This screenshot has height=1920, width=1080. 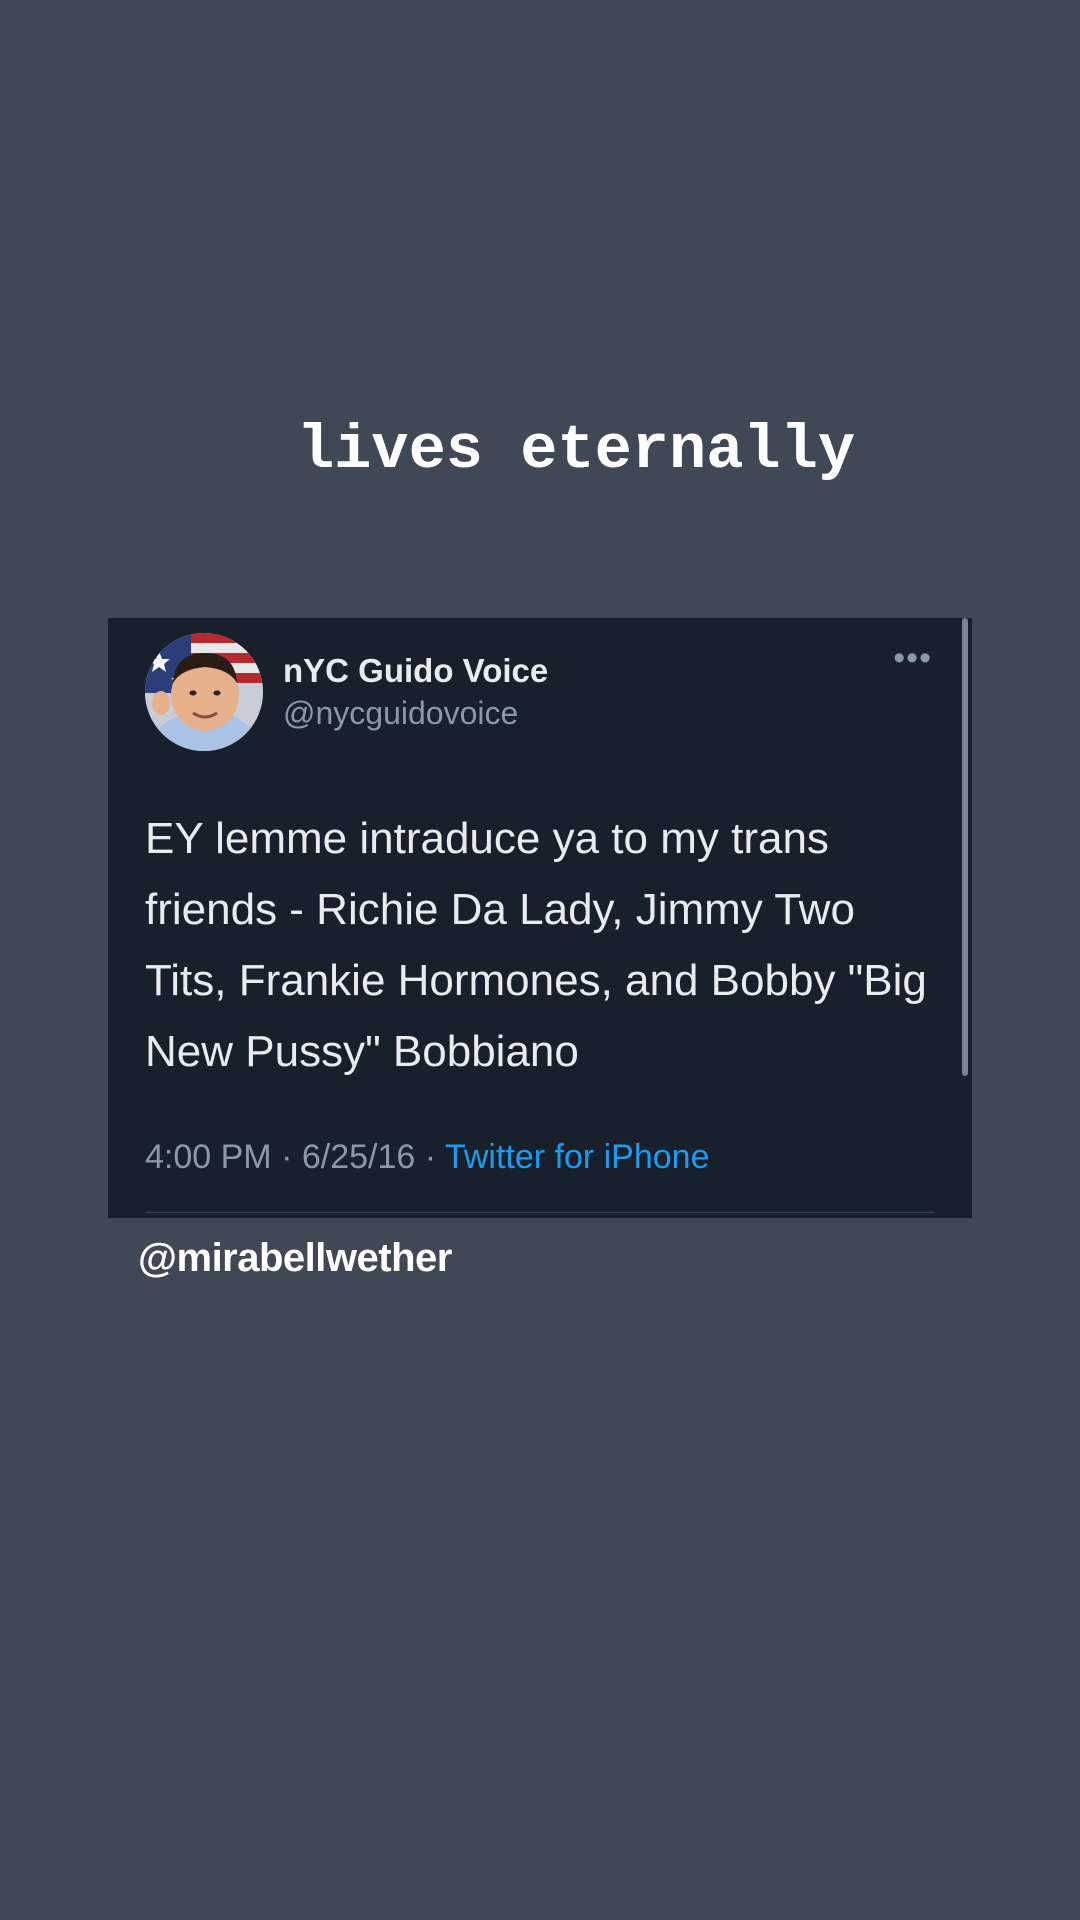 What do you see at coordinates (208, 1157) in the screenshot?
I see `tweet-time: 4:00 PM` at bounding box center [208, 1157].